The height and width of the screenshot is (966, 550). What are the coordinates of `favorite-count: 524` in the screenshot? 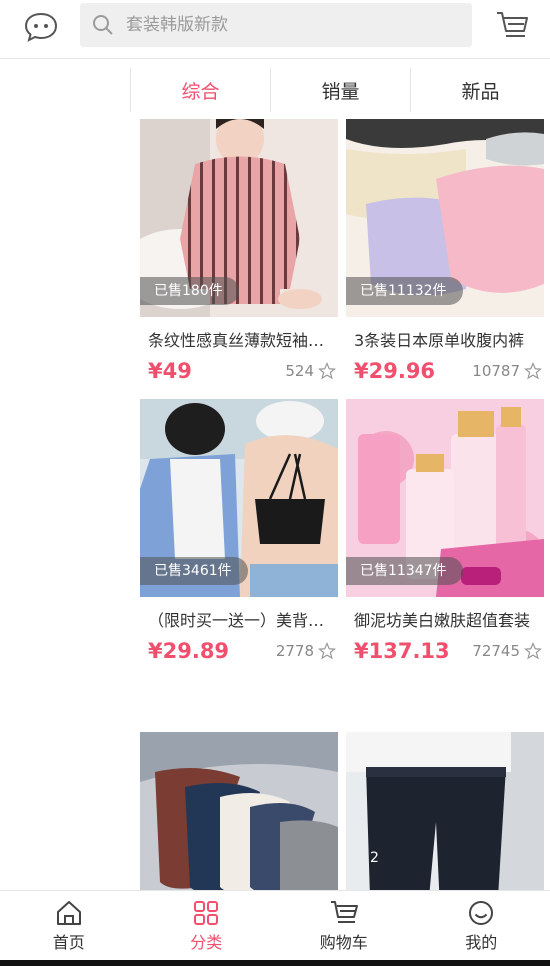 It's located at (310, 371).